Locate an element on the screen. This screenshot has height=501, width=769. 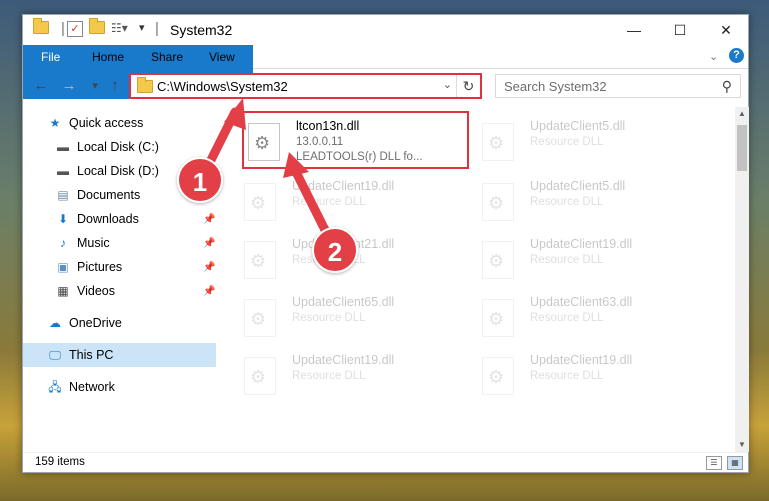
sidebar-item-pictures: ▣ Pictures 📌 is located at coordinates (135, 267).